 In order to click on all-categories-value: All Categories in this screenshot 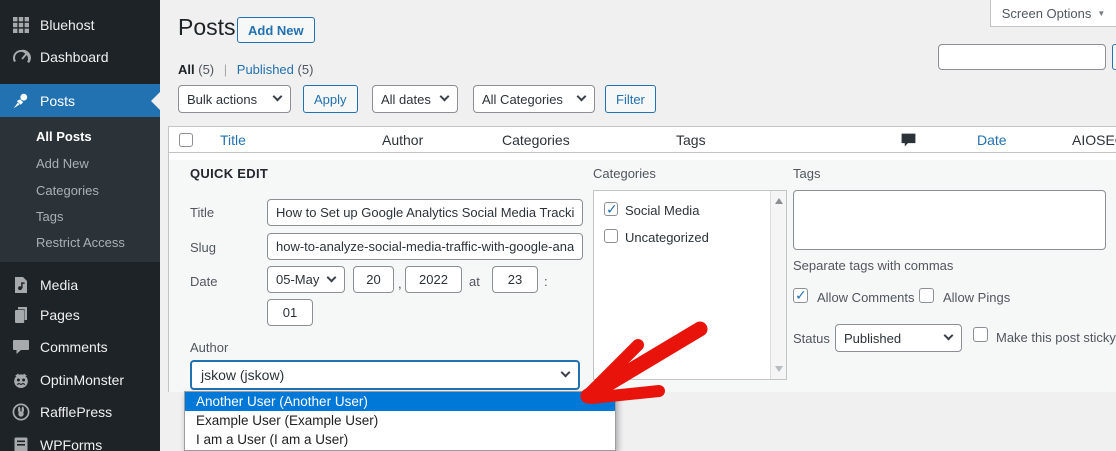, I will do `click(522, 99)`.